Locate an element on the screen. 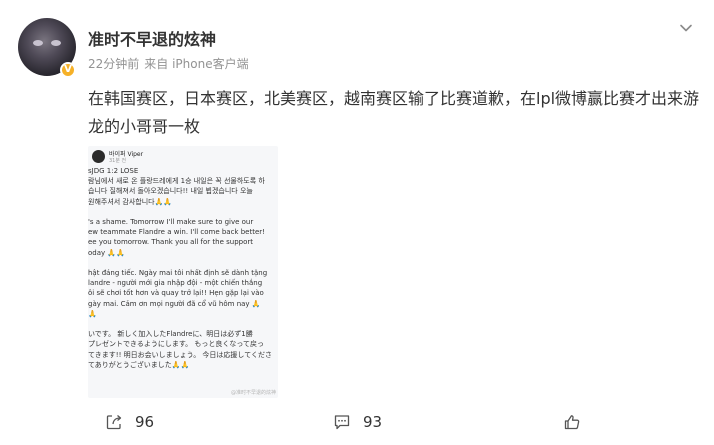 This screenshot has height=445, width=714. image-text-line: てきます!! 明日お会いしましょう。 今日は応援してくださ is located at coordinates (180, 354).